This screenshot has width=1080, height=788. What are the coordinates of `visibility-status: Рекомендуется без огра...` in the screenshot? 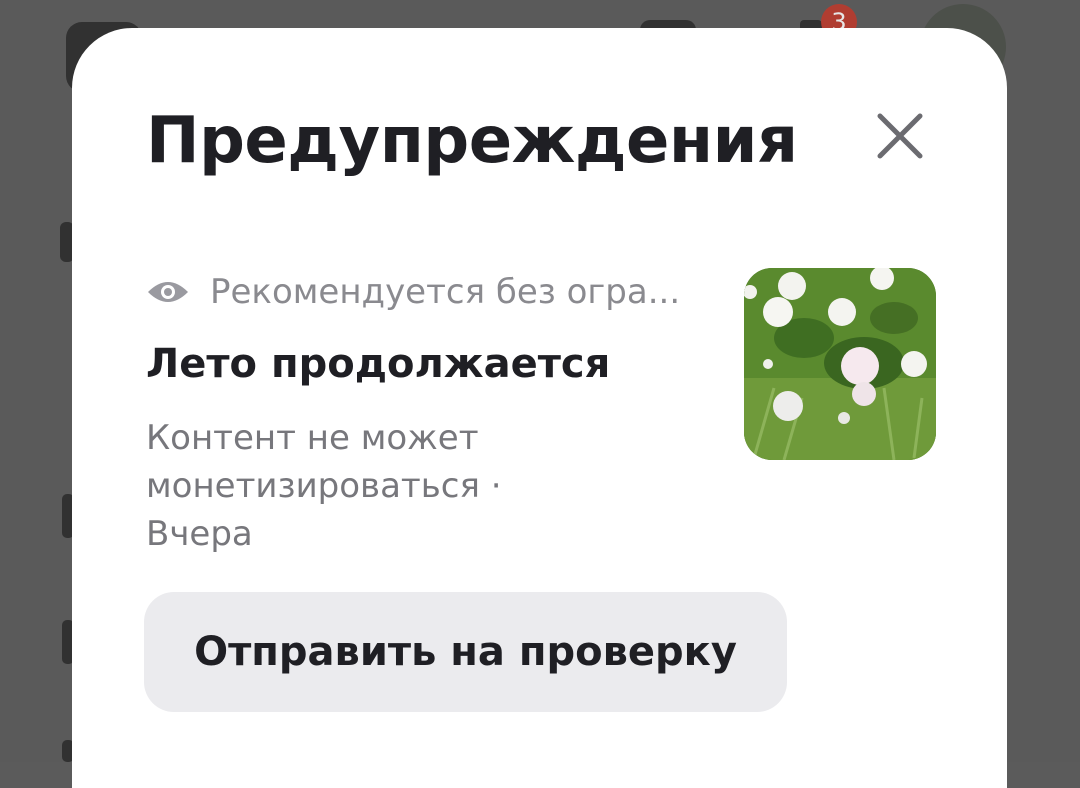 It's located at (413, 292).